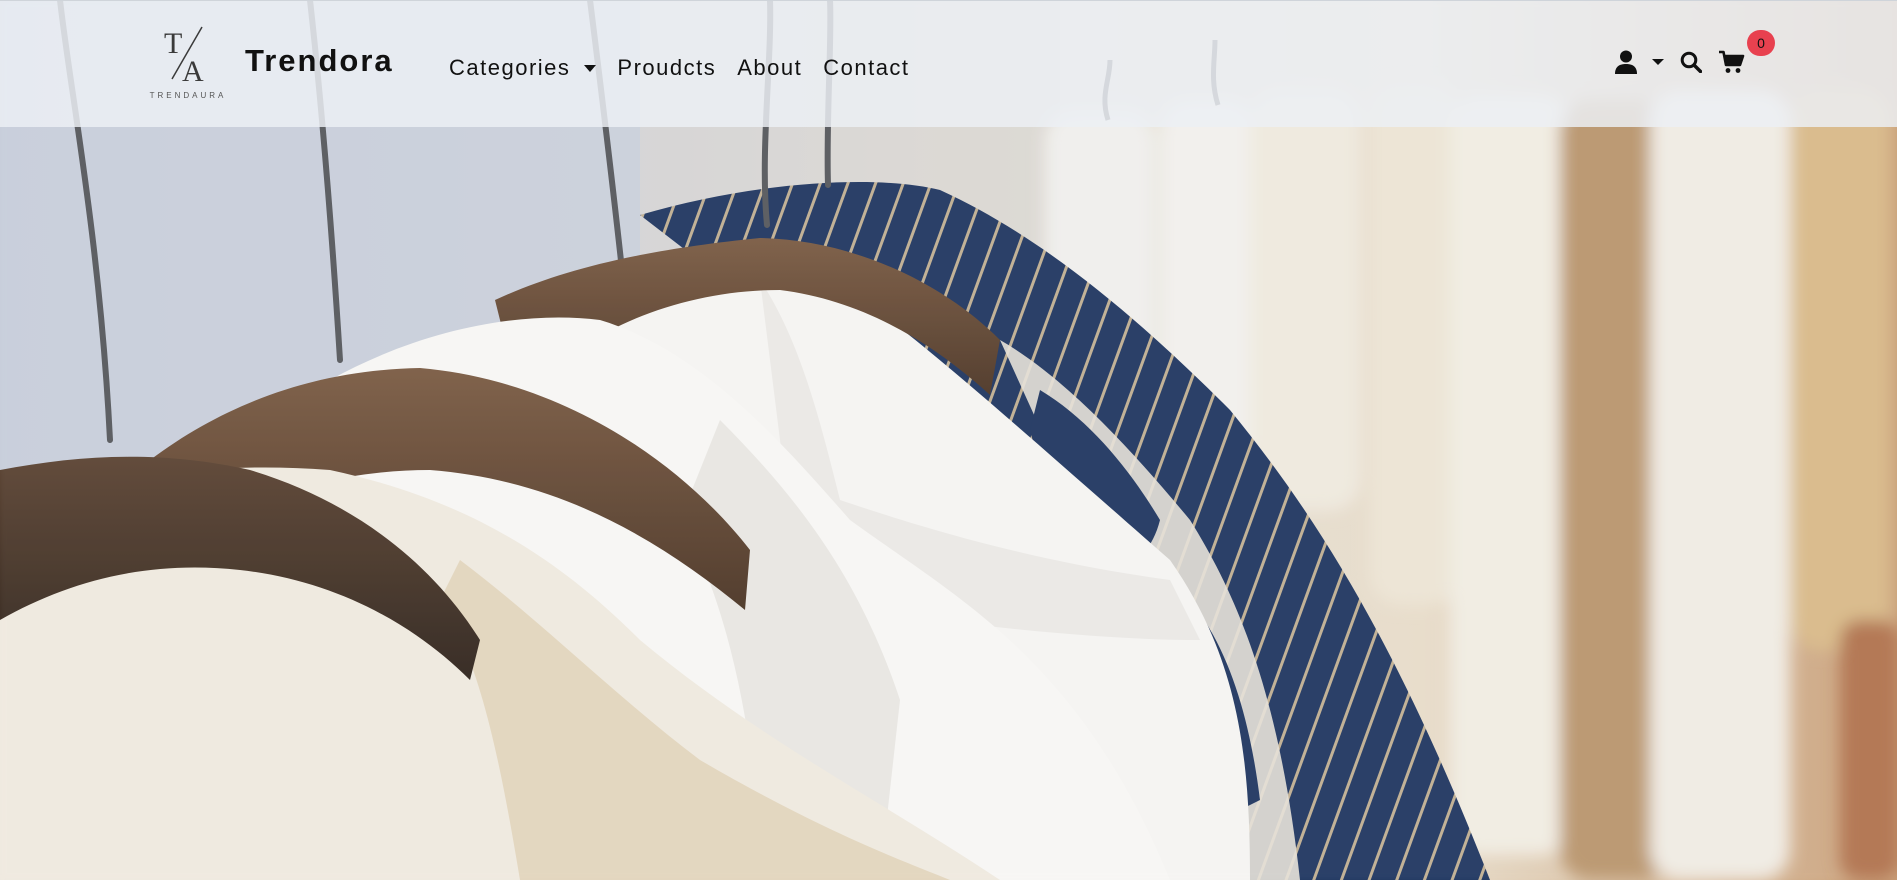 The image size is (1897, 880). I want to click on nav-categories: Categories, so click(523, 68).